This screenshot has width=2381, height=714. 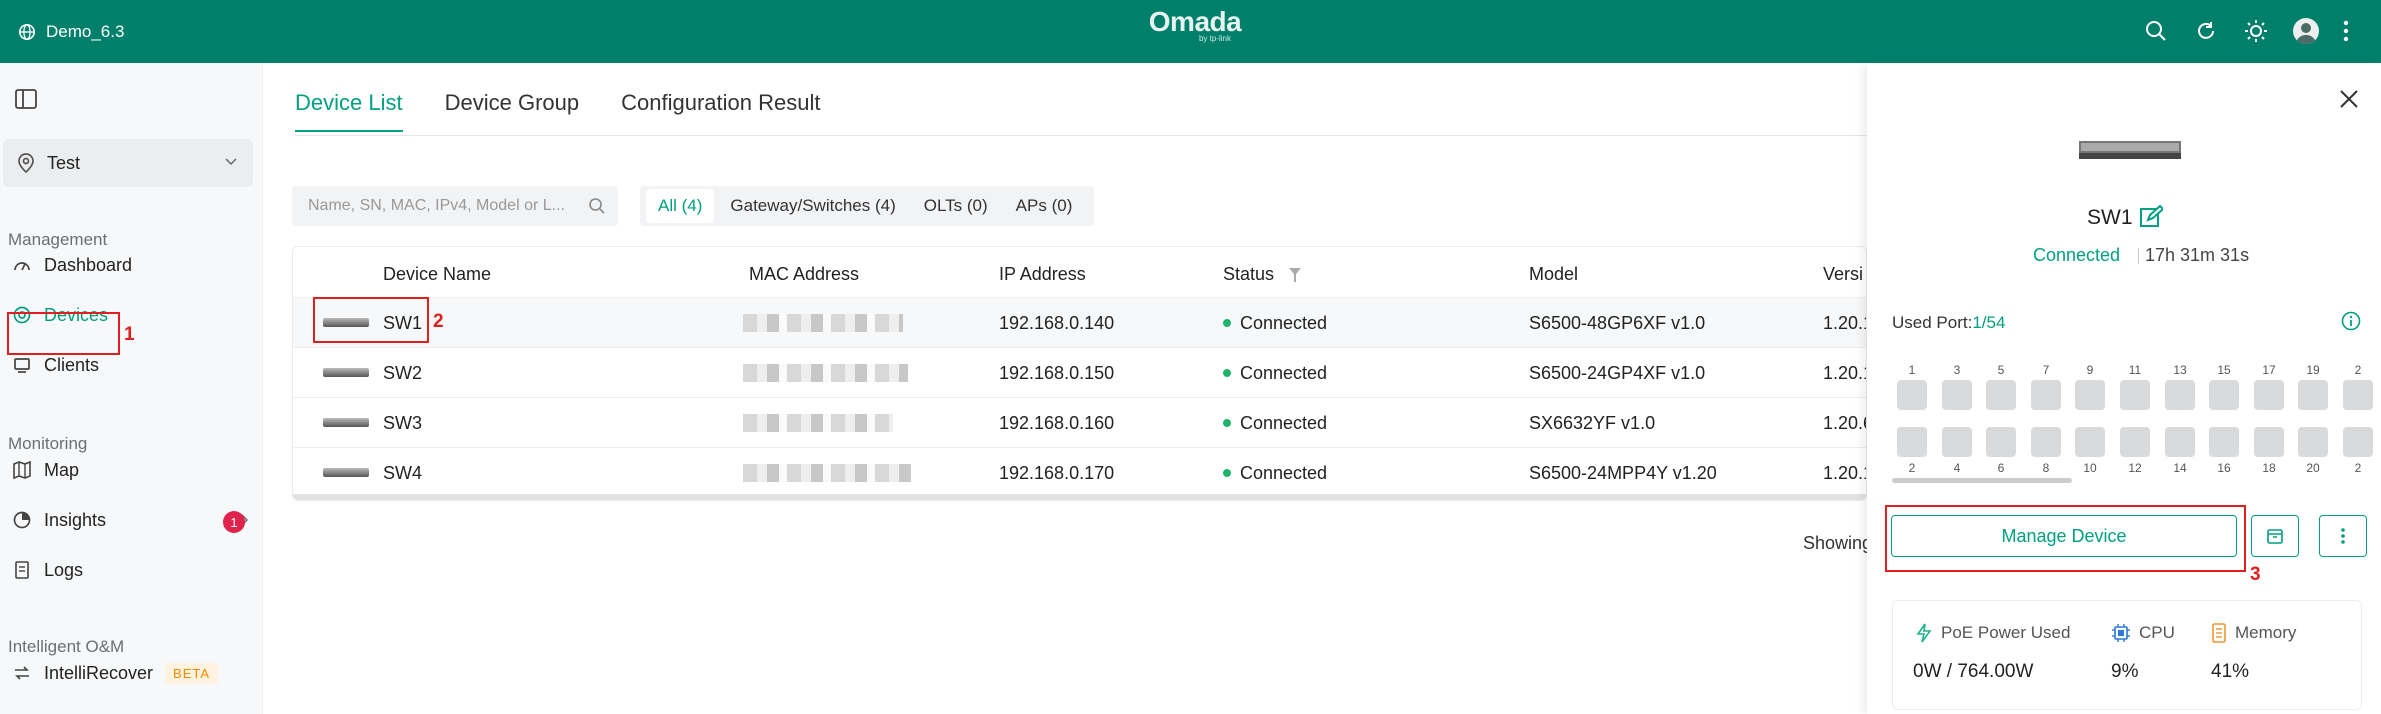 I want to click on filter-all: All (4), so click(x=680, y=206).